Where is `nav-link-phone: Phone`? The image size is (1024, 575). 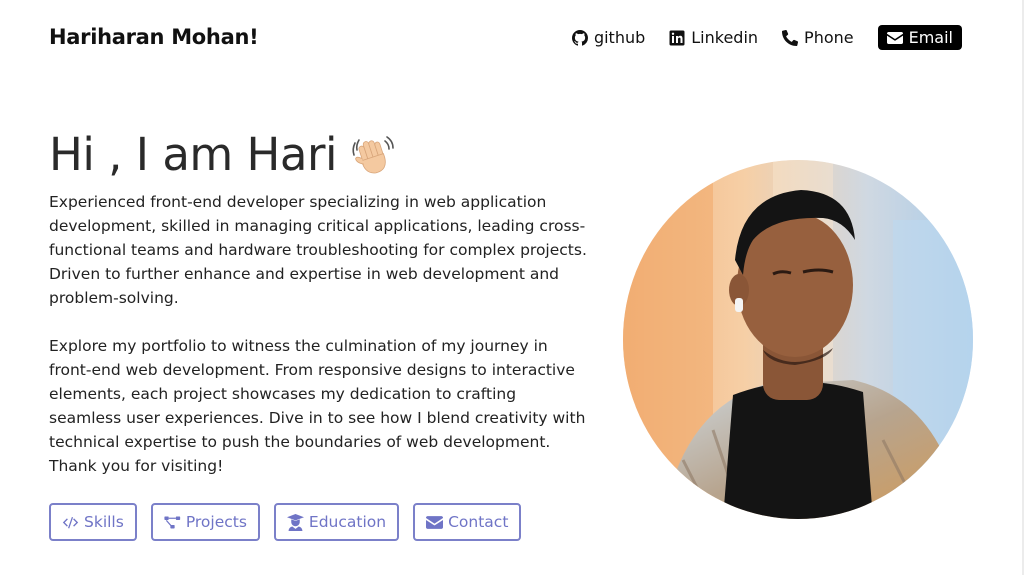
nav-link-phone: Phone is located at coordinates (818, 37).